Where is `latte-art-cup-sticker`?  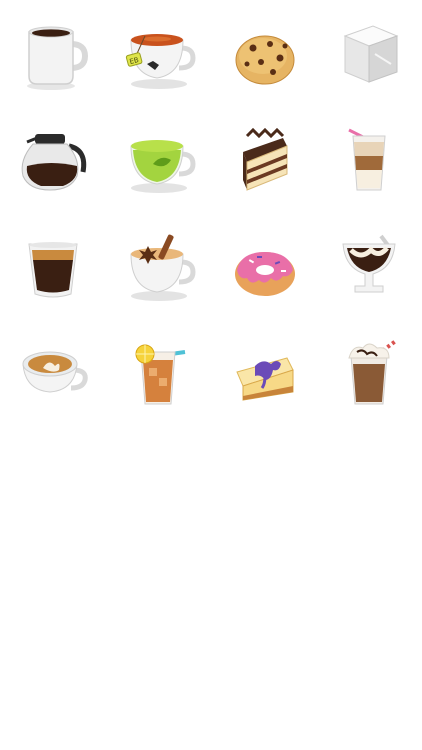 latte-art-cup-sticker is located at coordinates (53, 374).